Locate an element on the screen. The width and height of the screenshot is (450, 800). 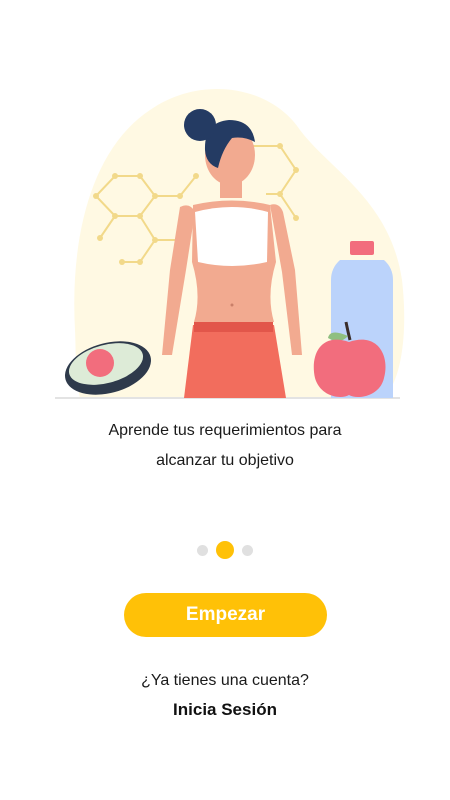
login-link: Inicia Sesión is located at coordinates (225, 710).